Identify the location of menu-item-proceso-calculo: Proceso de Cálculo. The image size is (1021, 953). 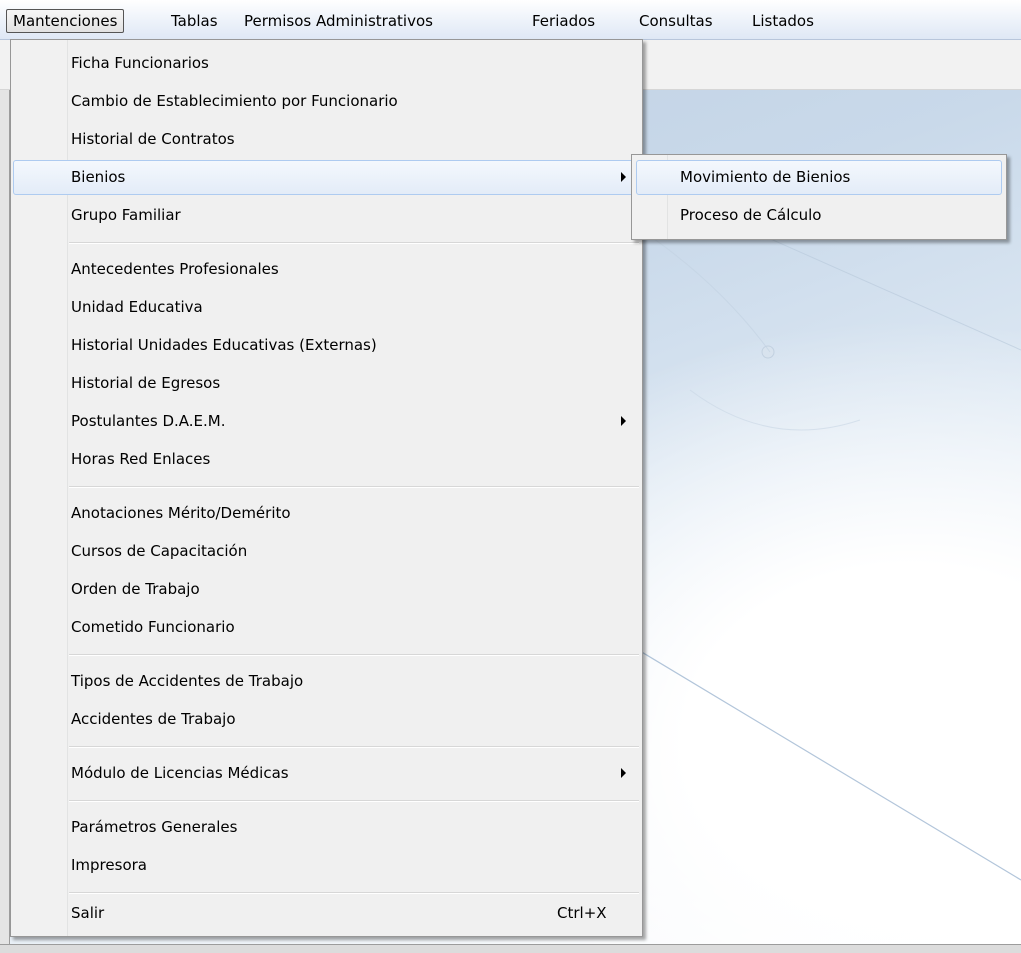
(819, 215).